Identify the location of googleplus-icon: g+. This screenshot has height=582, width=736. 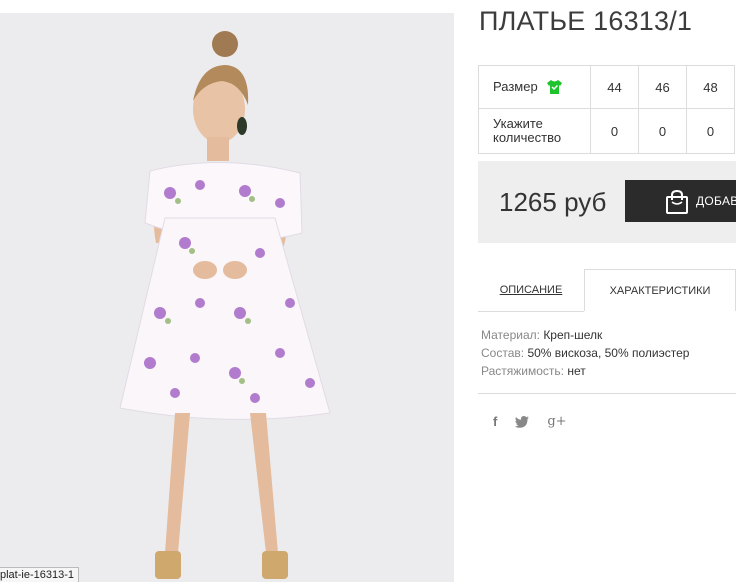
(556, 421).